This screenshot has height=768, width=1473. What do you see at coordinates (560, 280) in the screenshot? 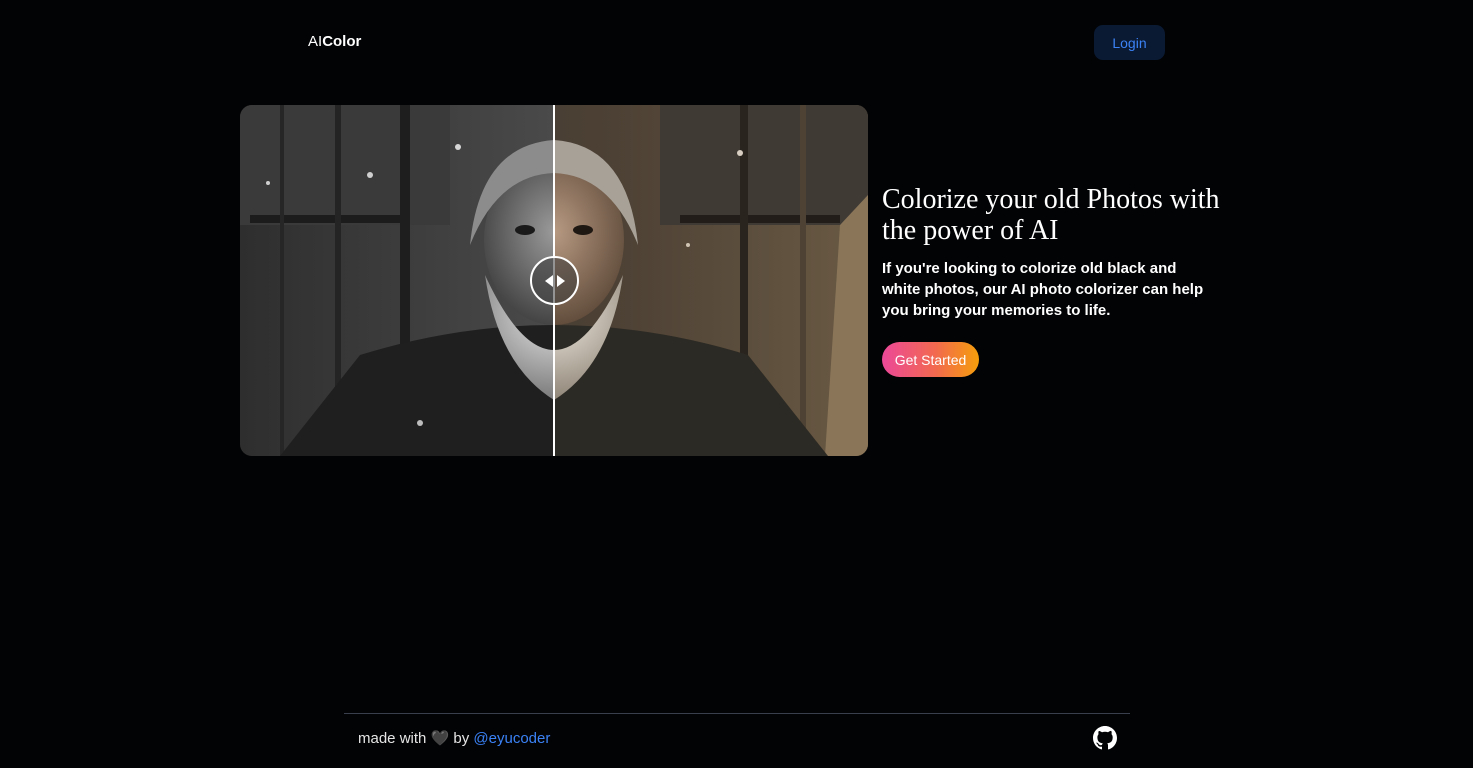
I see `arrow-right-icon` at bounding box center [560, 280].